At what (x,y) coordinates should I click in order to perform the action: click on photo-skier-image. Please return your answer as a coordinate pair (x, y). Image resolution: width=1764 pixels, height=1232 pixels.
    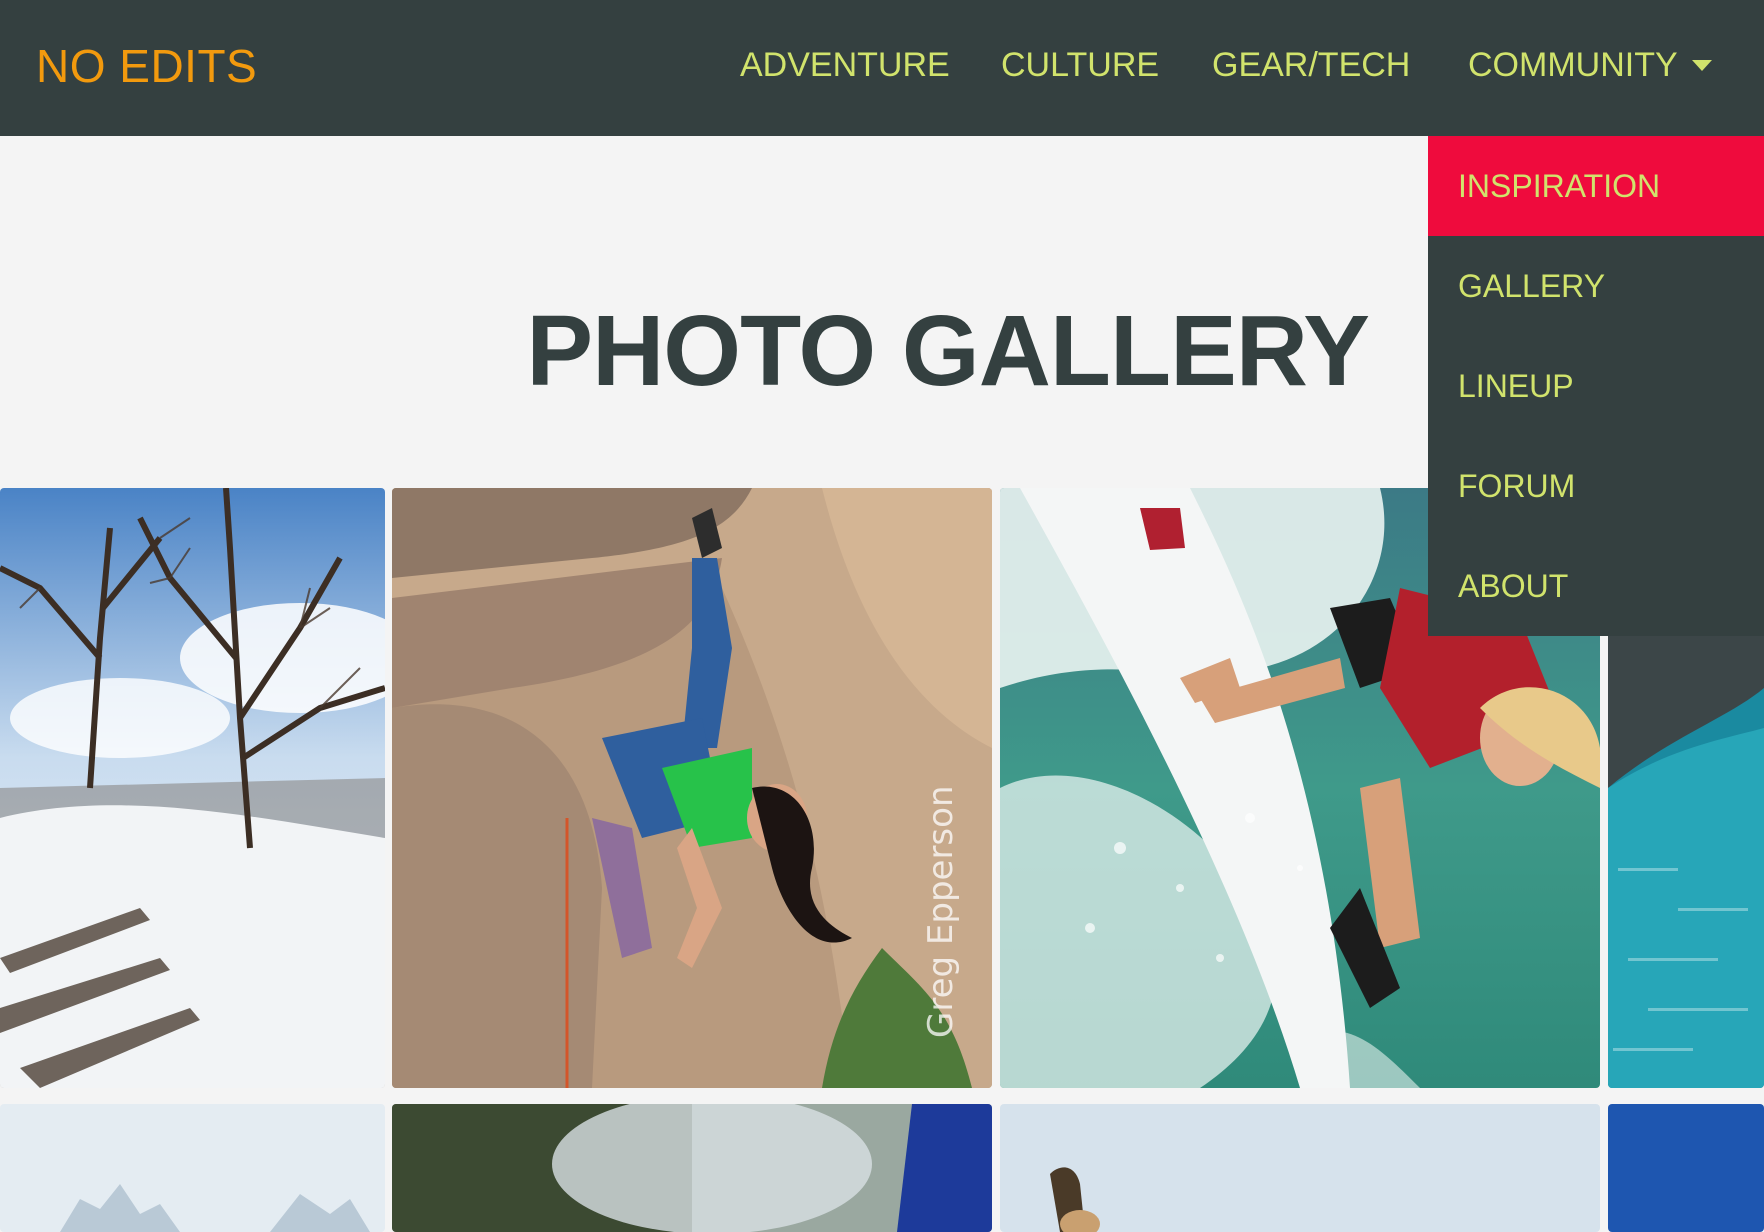
    Looking at the image, I should click on (692, 1168).